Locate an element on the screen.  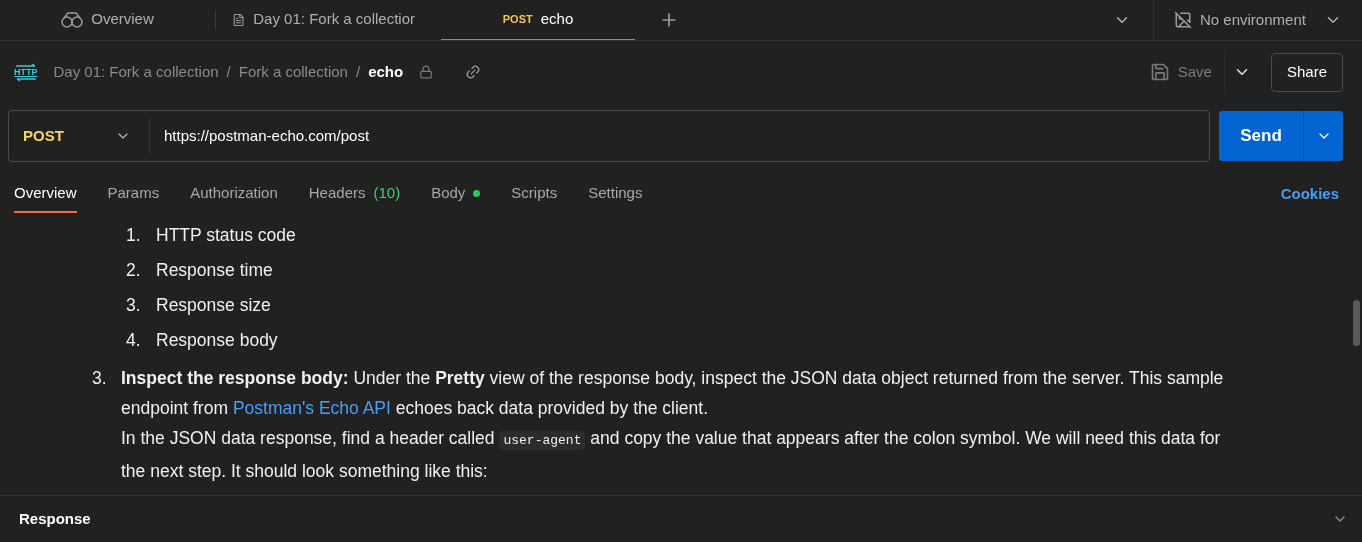
tab: Day 01: Fork a collectior is located at coordinates (323, 20).